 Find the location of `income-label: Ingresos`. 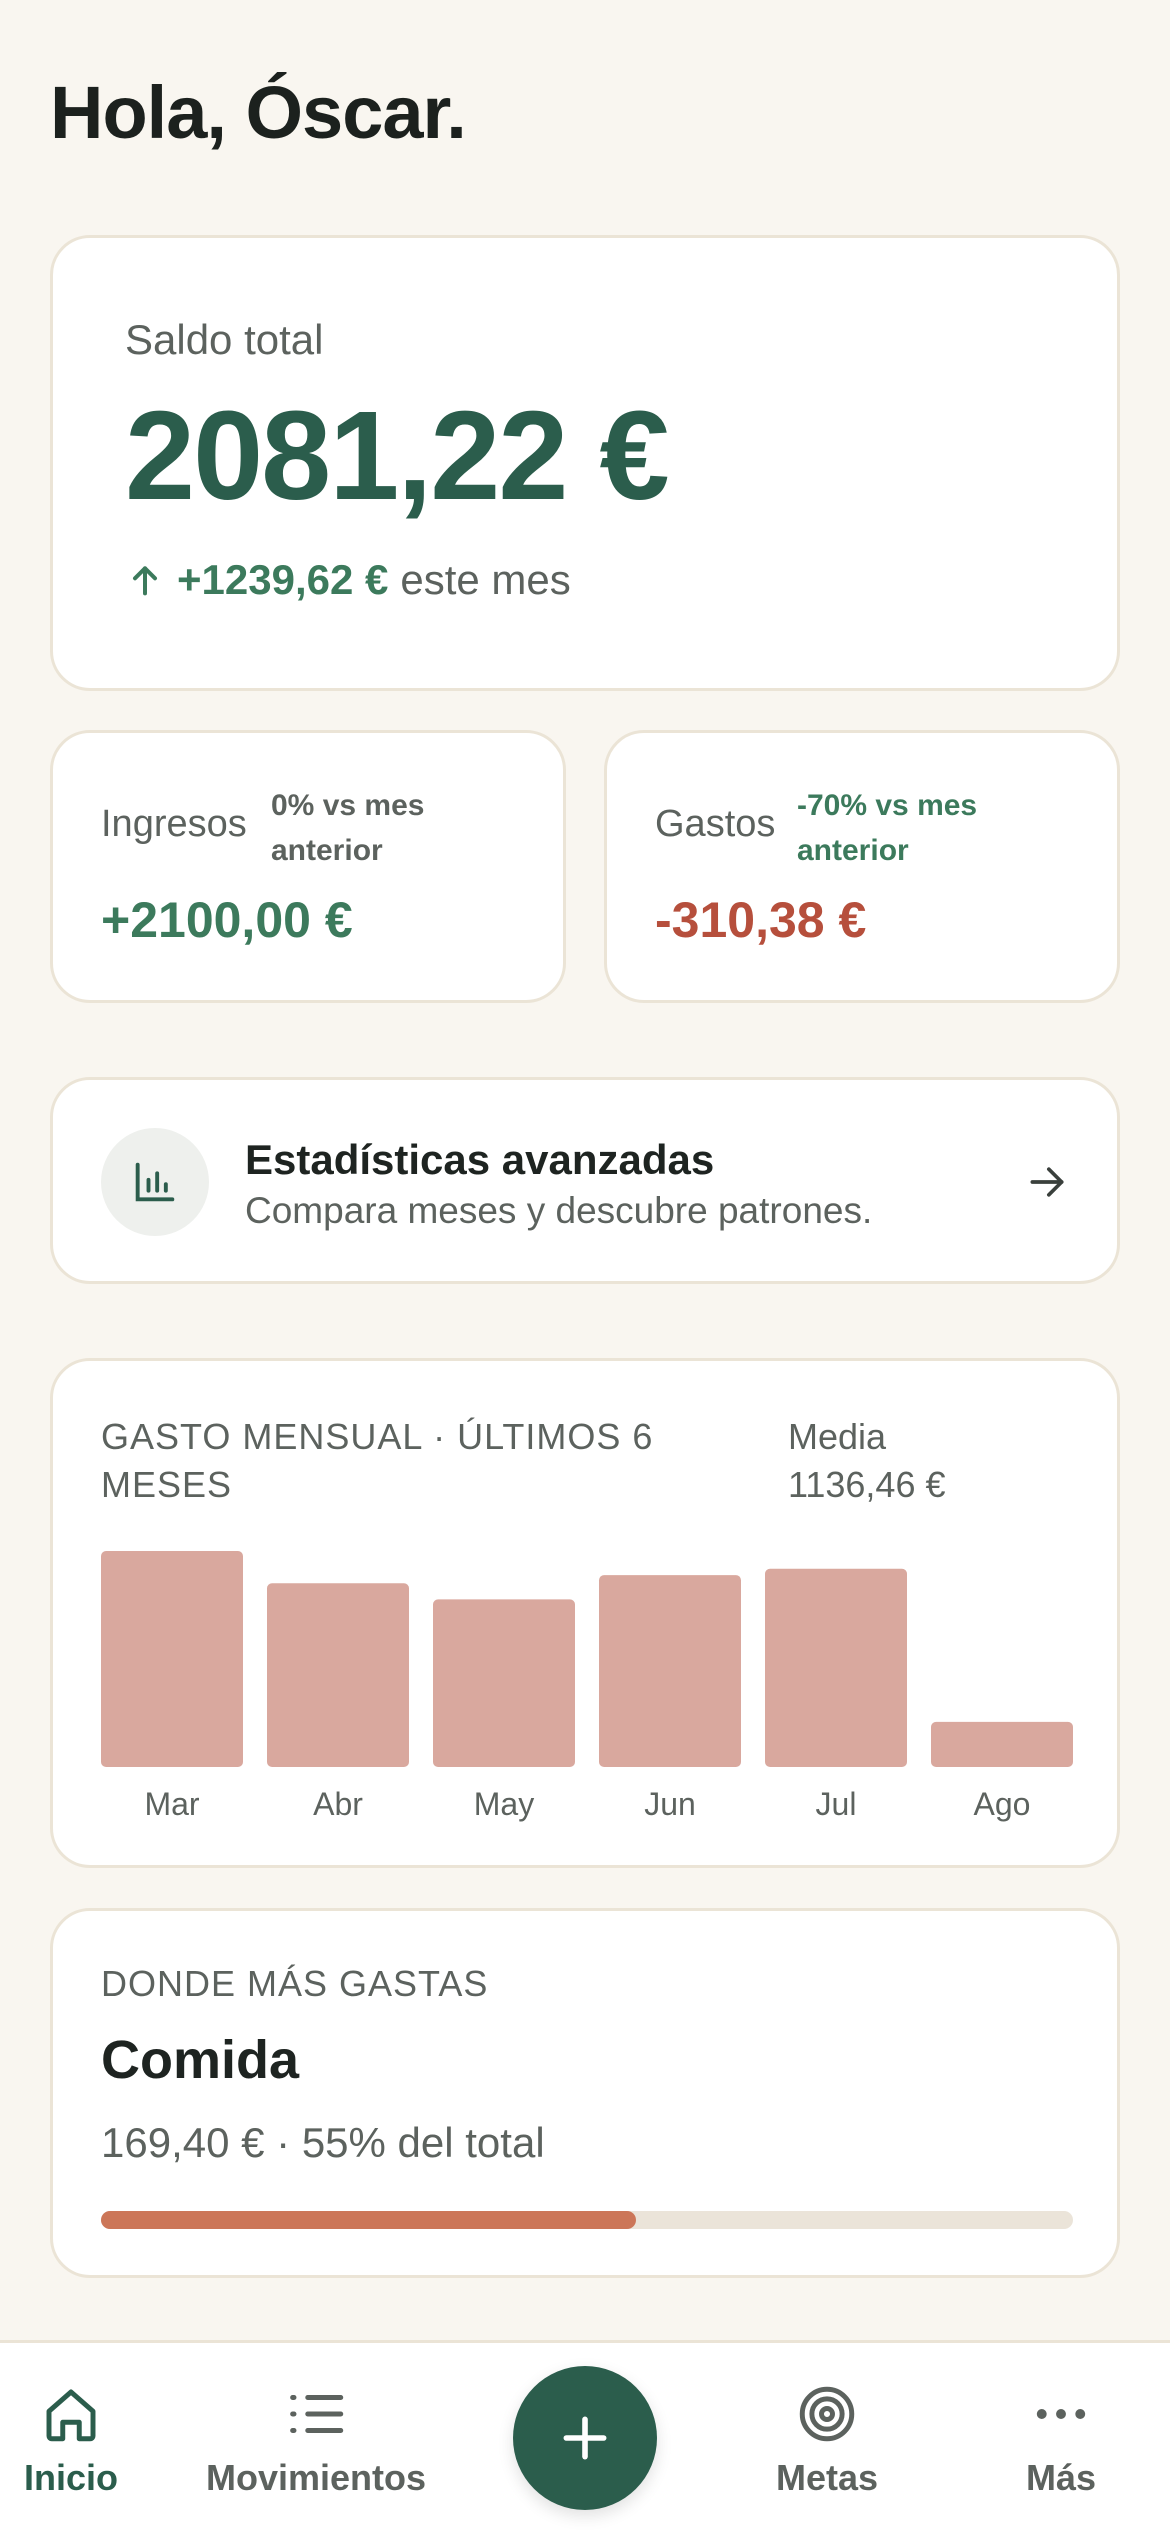

income-label: Ingresos is located at coordinates (174, 824).